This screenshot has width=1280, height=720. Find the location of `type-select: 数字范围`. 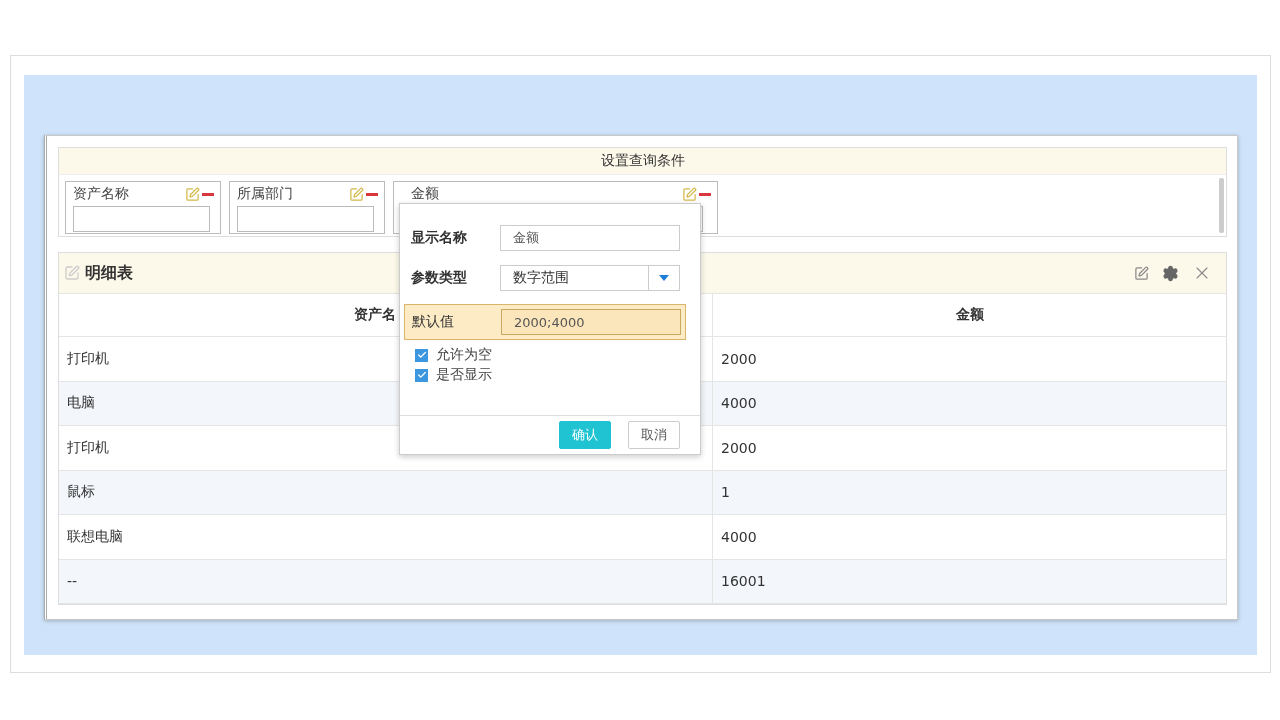

type-select: 数字范围 is located at coordinates (590, 278).